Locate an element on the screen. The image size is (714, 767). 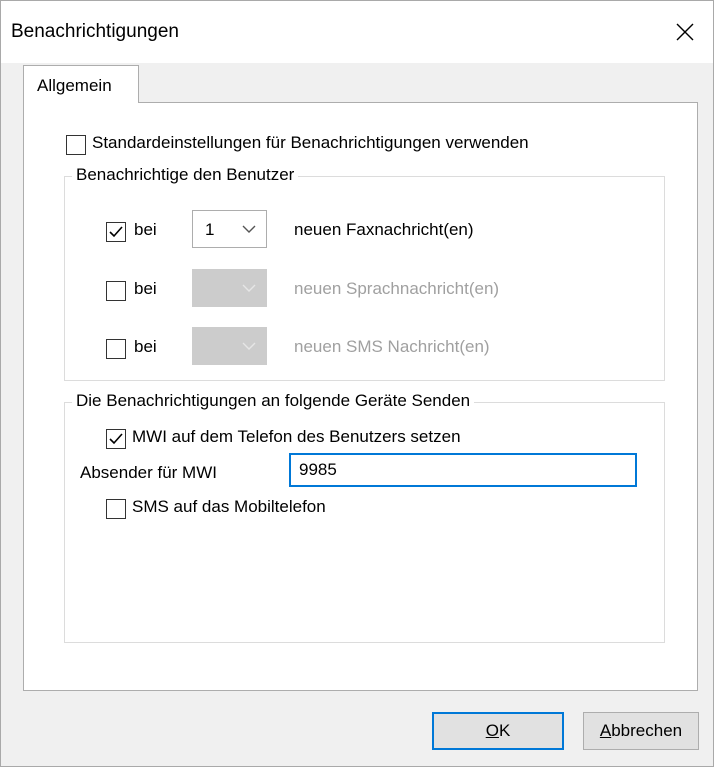
sms-text: neuen SMS Nachricht(en) is located at coordinates (392, 346).